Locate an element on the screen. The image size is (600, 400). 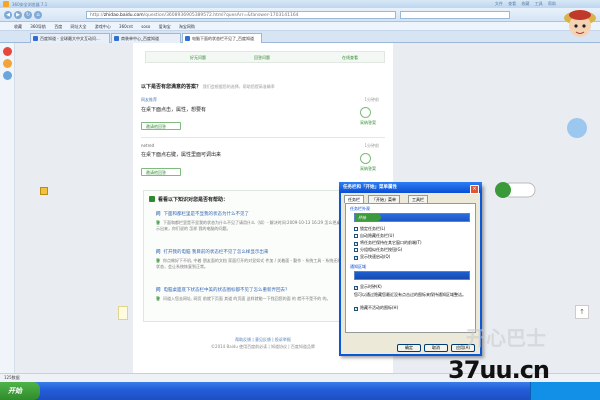
menu-view: 查看 is located at coordinates (512, 3).